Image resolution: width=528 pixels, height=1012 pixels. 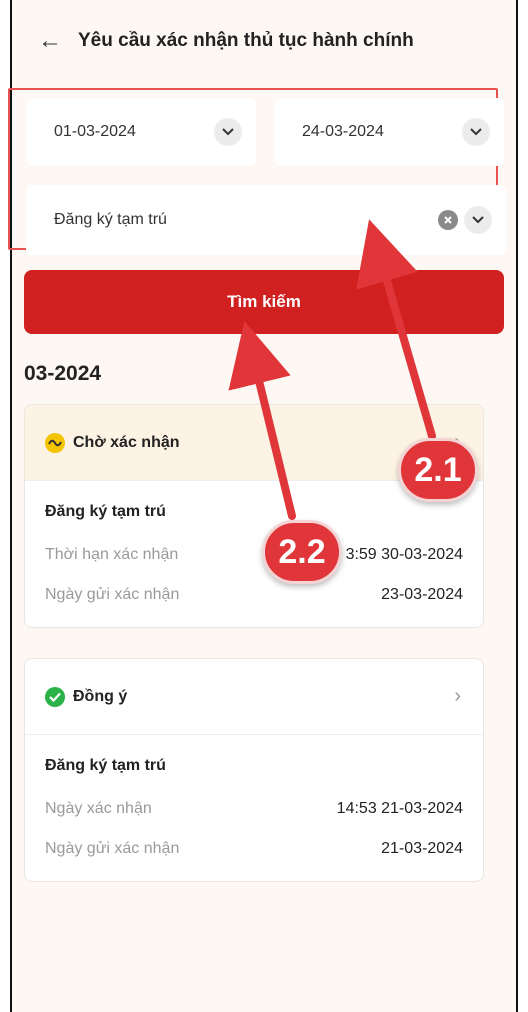 What do you see at coordinates (112, 554) in the screenshot?
I see `row-label: Thời hạn xác nhận` at bounding box center [112, 554].